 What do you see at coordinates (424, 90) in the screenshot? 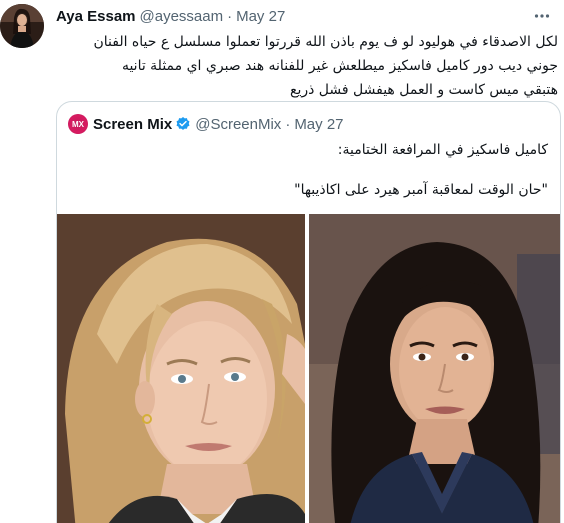
I see `tweet-text-line: هتبقي ميس كاست و العمل هيفشل فشل ذريع` at bounding box center [424, 90].